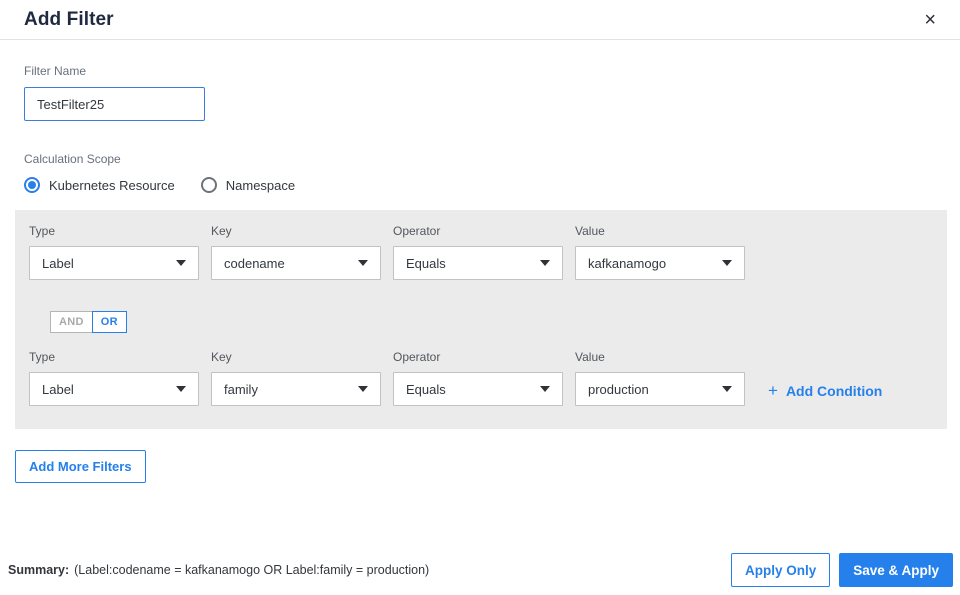 The height and width of the screenshot is (595, 960). What do you see at coordinates (480, 20) in the screenshot?
I see `dialog-header: Add Filter ×` at bounding box center [480, 20].